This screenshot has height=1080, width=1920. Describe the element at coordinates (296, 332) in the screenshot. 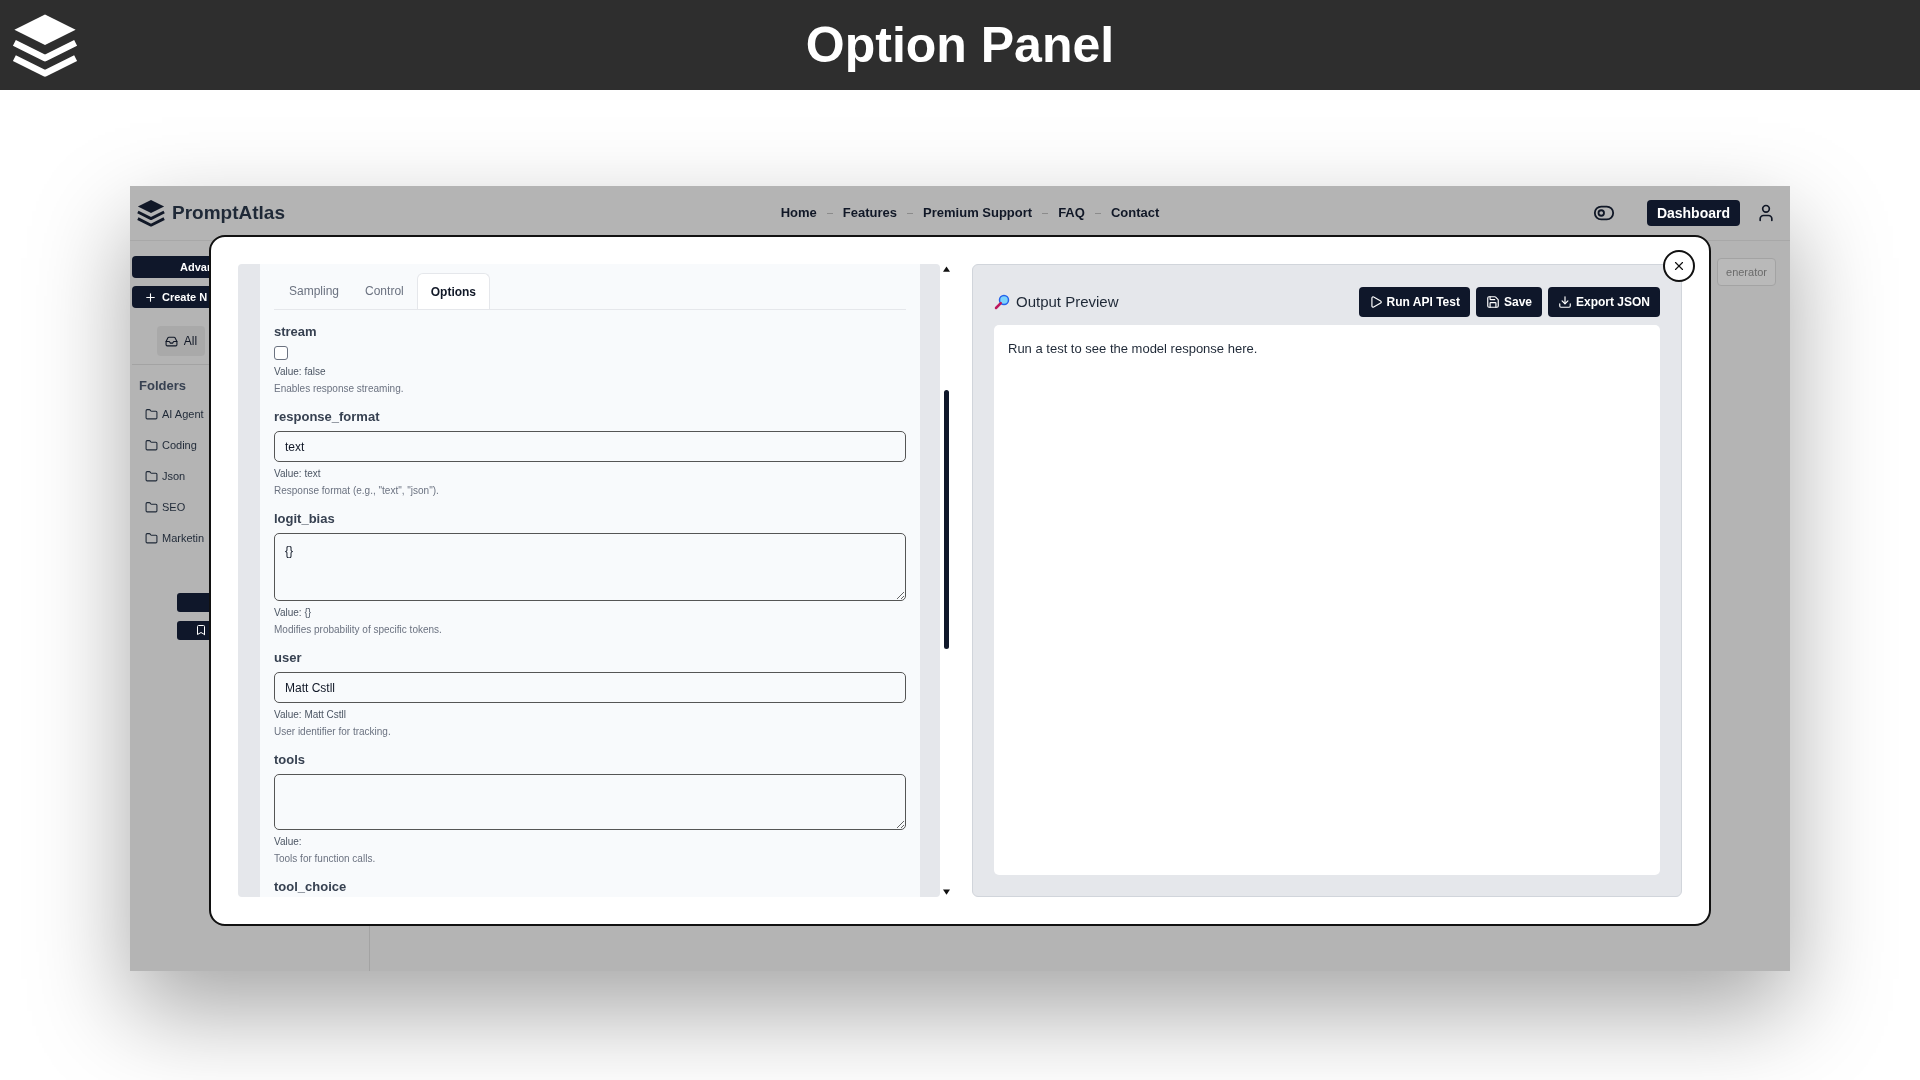

I see `field-label: stream` at that location.